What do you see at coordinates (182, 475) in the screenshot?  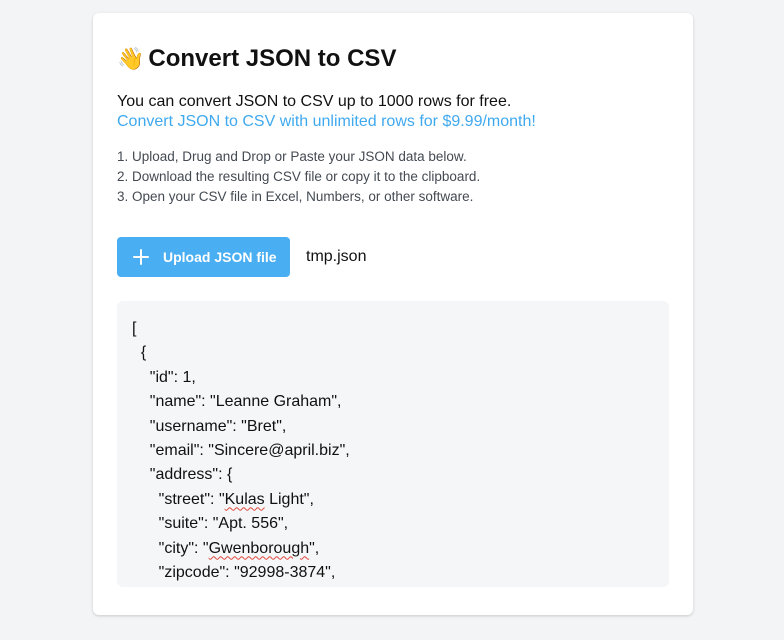 I see `editor-line: "address": {` at bounding box center [182, 475].